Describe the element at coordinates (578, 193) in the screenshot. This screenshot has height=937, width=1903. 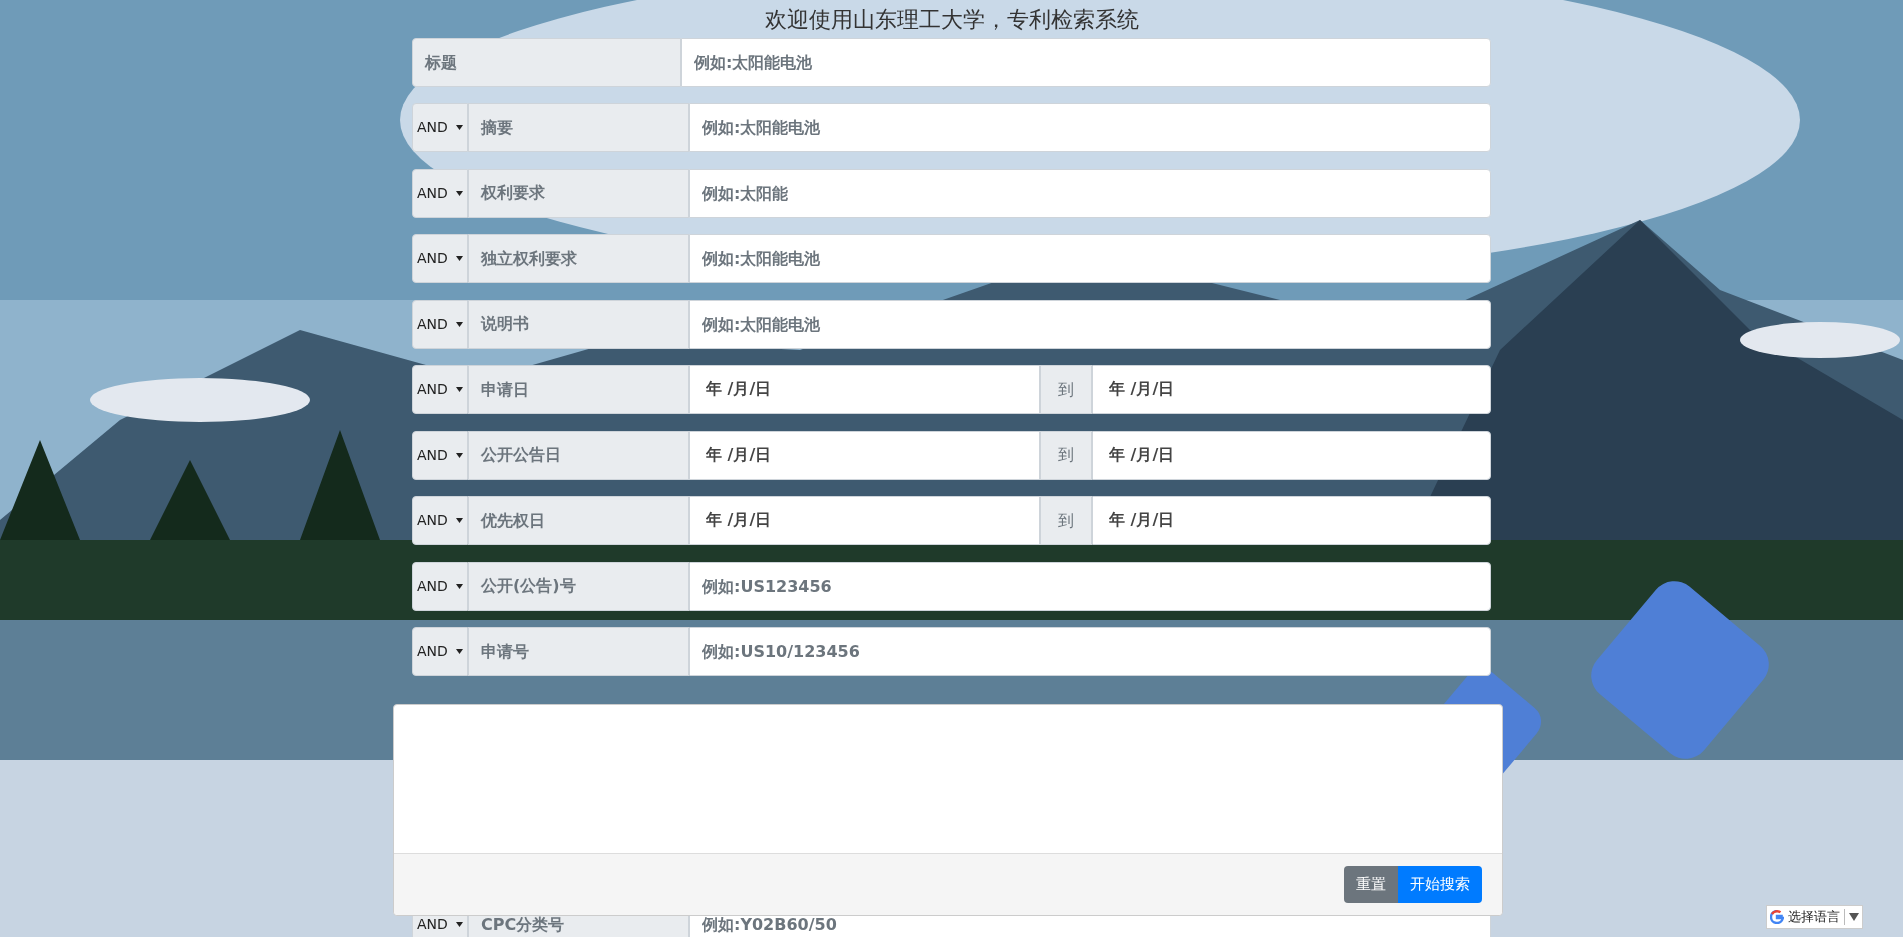
I see `field-label: 权利要求` at that location.